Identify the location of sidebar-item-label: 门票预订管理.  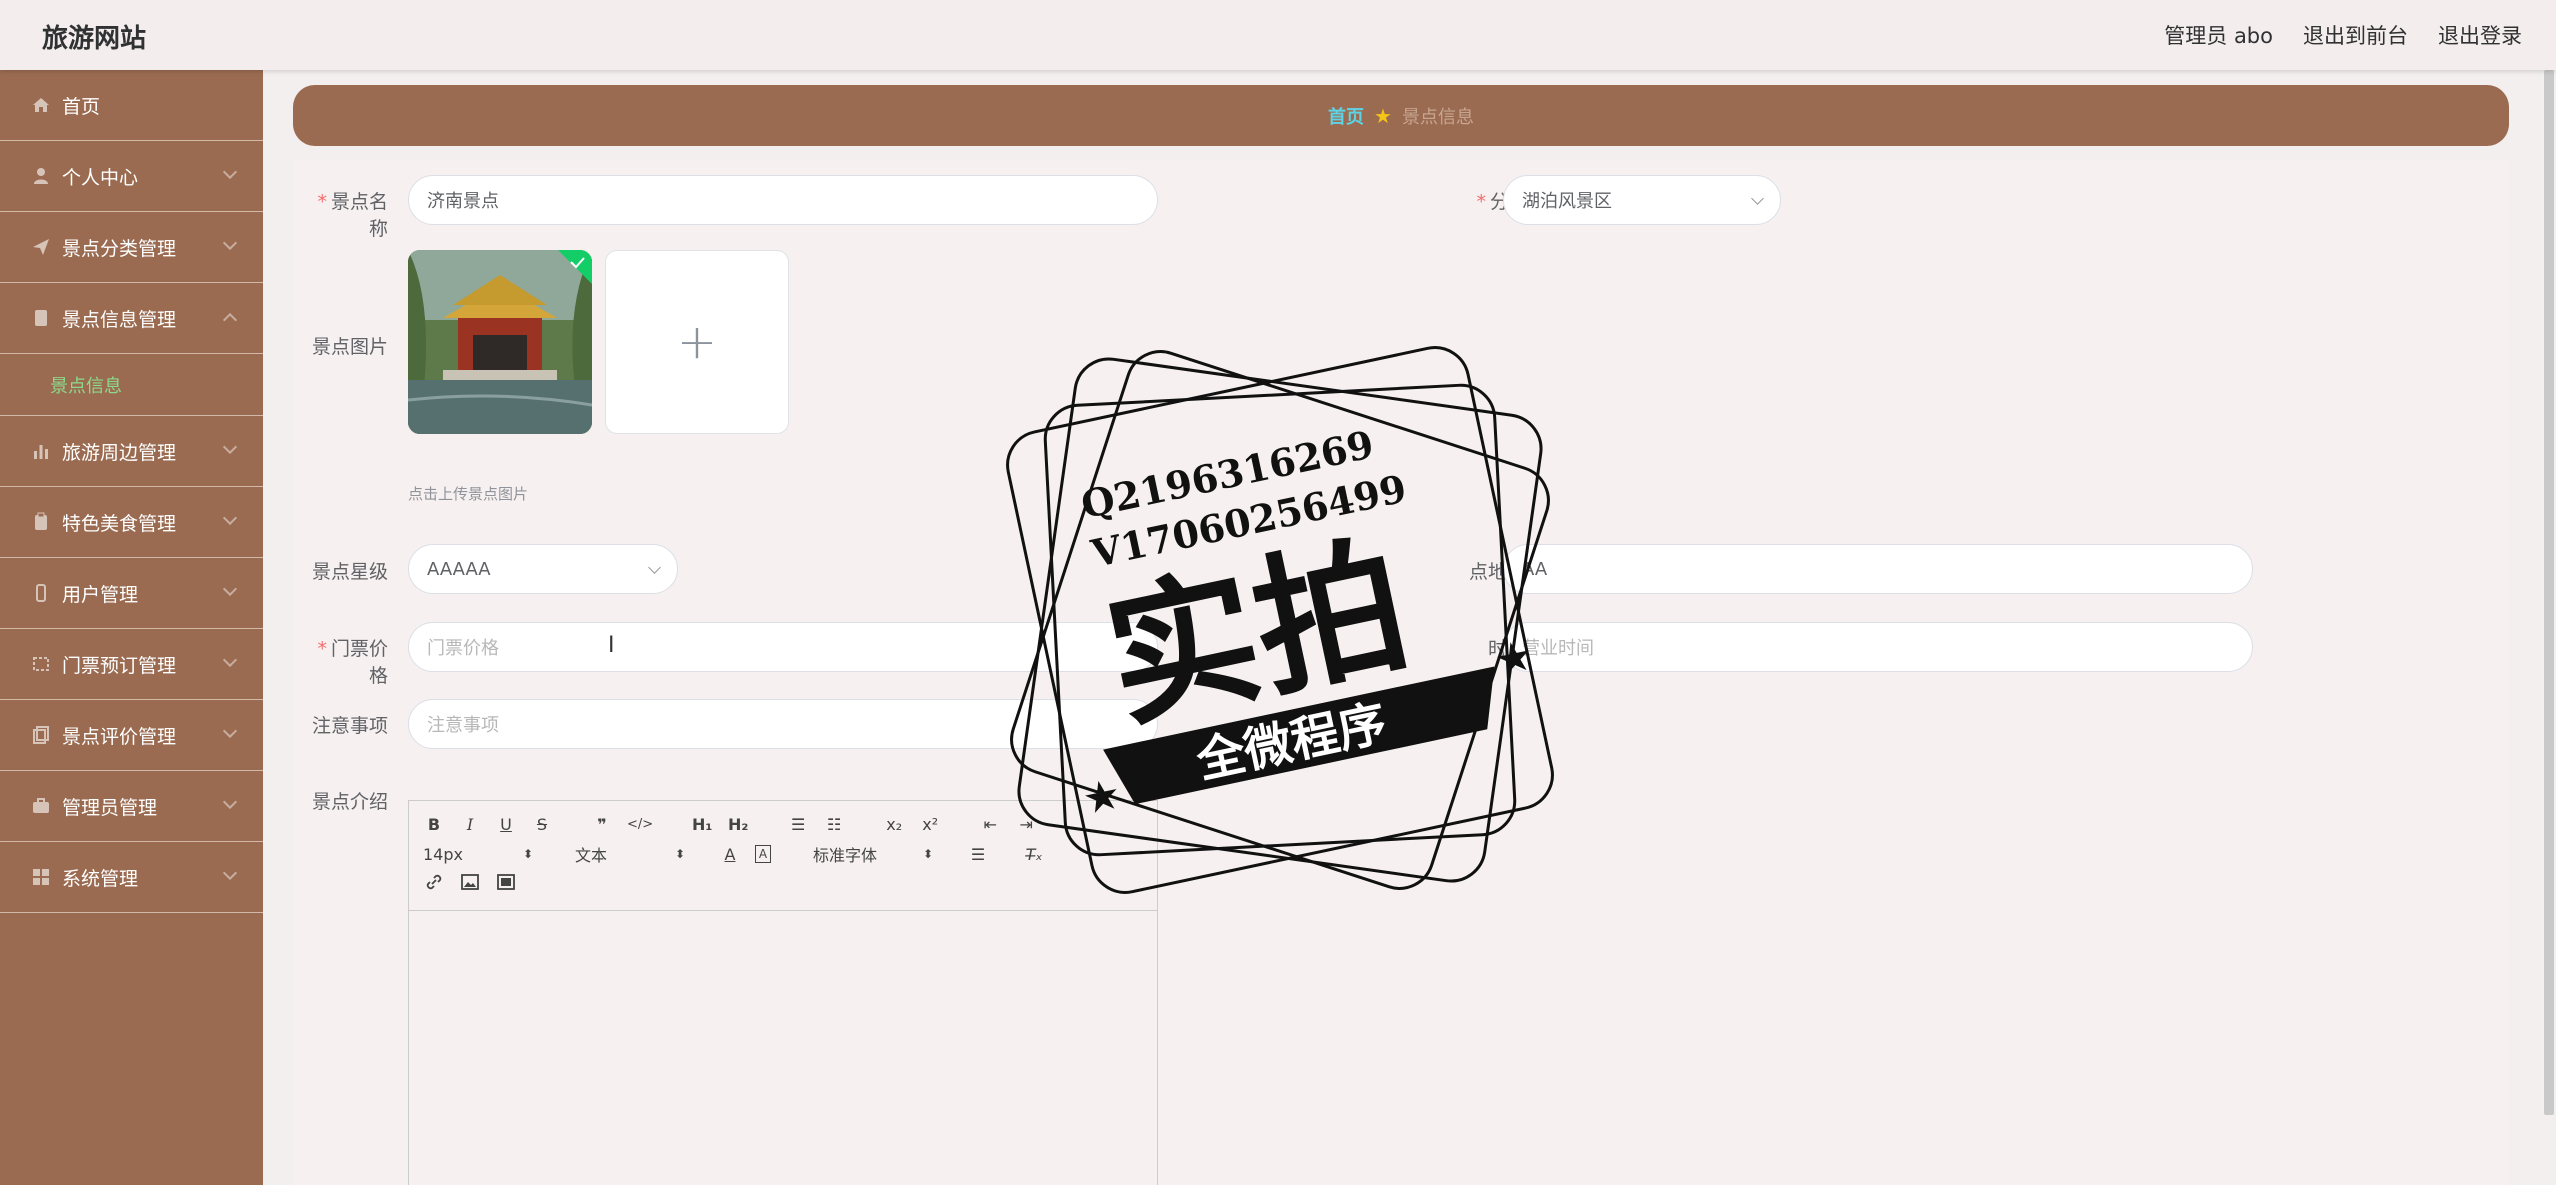
(119, 665).